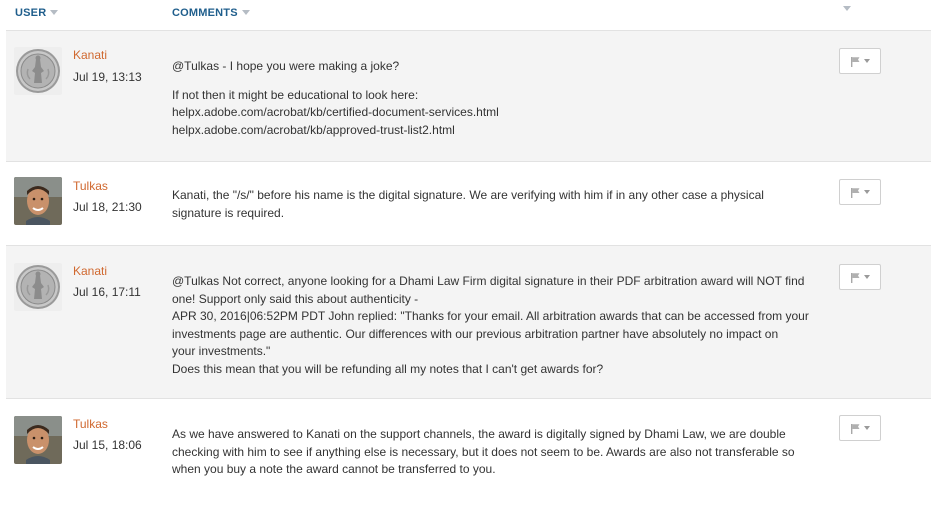 This screenshot has height=507, width=943. I want to click on sort-by-comments: COMMENTS, so click(211, 13).